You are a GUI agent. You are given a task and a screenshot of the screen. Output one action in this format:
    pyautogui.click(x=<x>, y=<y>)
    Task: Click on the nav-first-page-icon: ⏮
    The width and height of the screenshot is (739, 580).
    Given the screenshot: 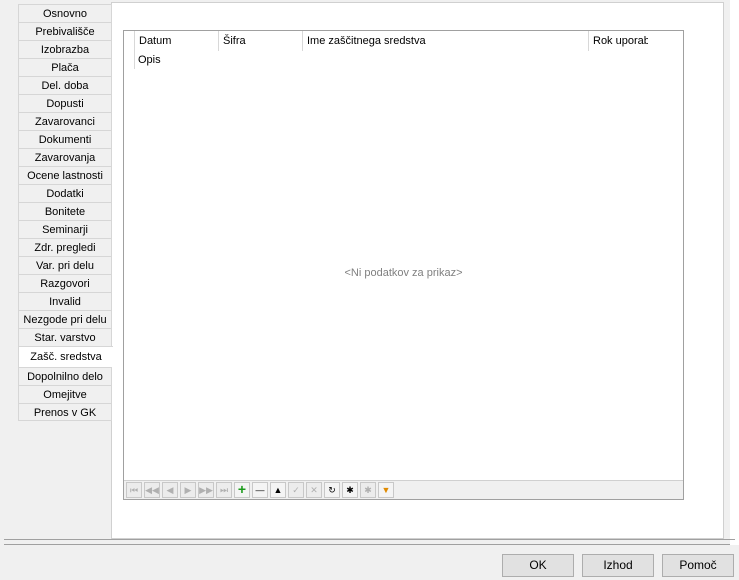 What is the action you would take?
    pyautogui.click(x=134, y=490)
    